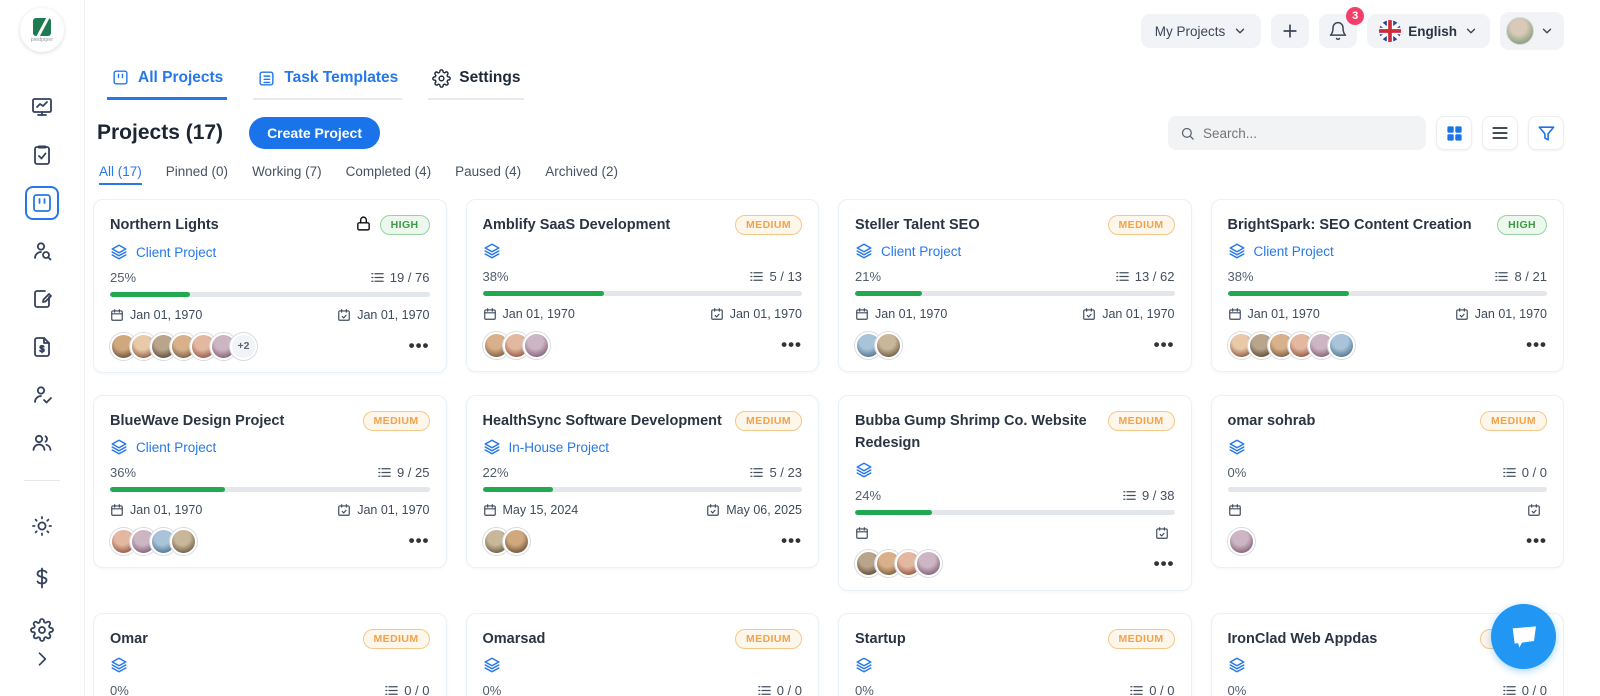 The height and width of the screenshot is (696, 1600). What do you see at coordinates (1308, 133) in the screenshot?
I see `search-input` at bounding box center [1308, 133].